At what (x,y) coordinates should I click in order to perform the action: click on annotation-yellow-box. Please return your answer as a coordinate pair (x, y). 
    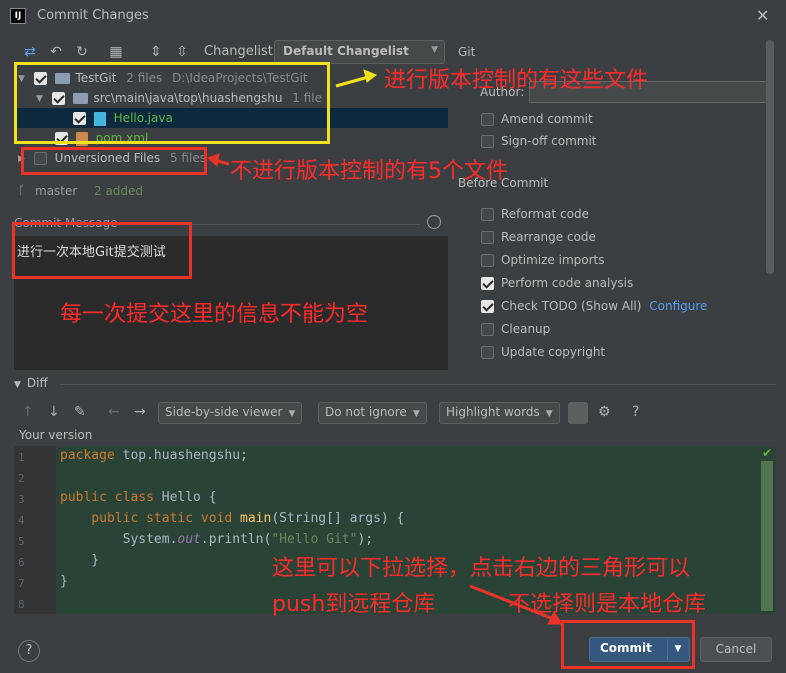
    Looking at the image, I should click on (172, 103).